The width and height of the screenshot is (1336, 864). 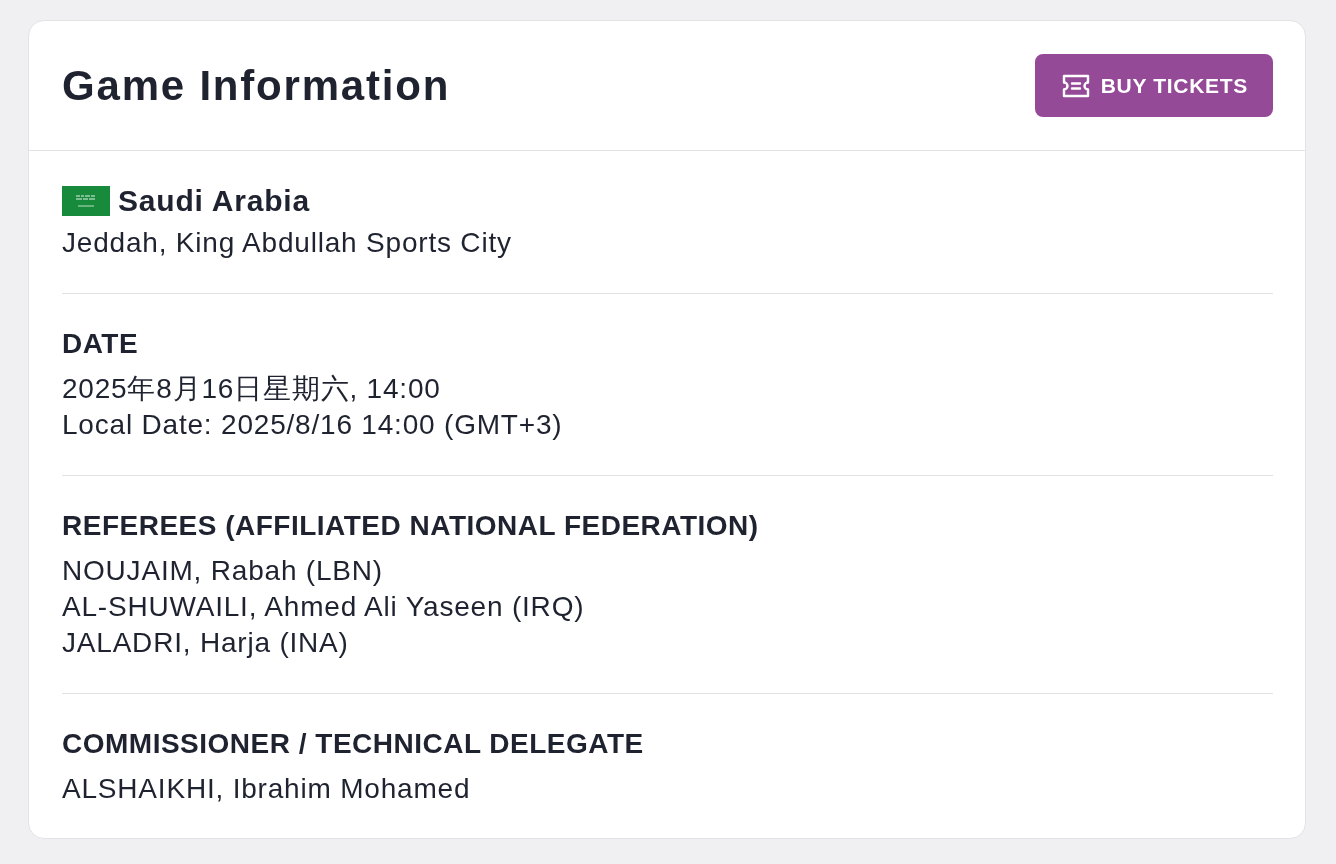 What do you see at coordinates (353, 744) in the screenshot?
I see `section-heading: COMMISSIONER / TECHNICAL DELEGATE` at bounding box center [353, 744].